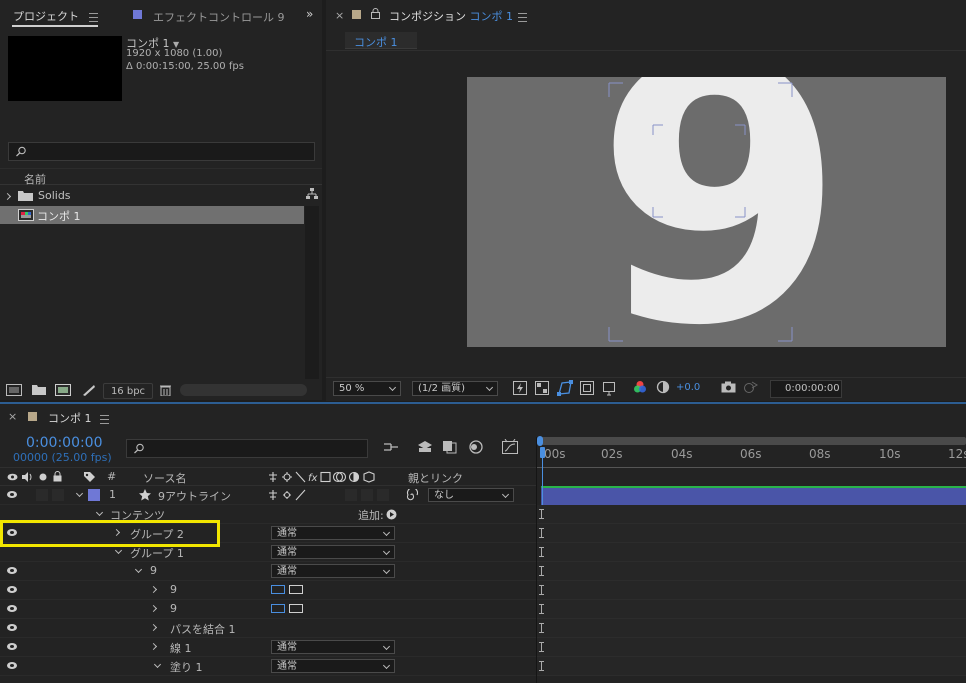  What do you see at coordinates (35, 179) in the screenshot?
I see `col-name-header: 名前` at bounding box center [35, 179].